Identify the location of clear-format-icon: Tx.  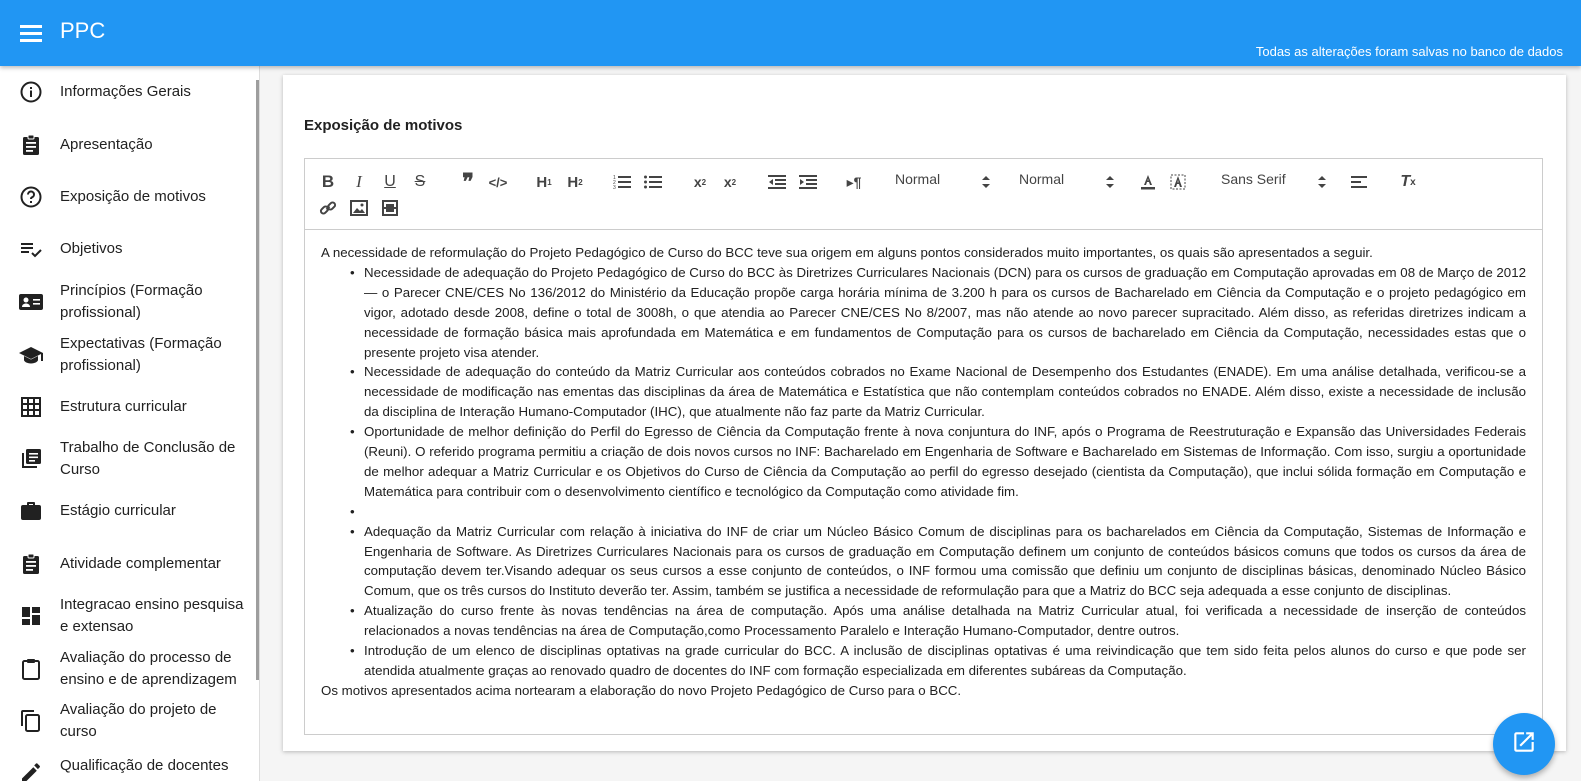
(1408, 182).